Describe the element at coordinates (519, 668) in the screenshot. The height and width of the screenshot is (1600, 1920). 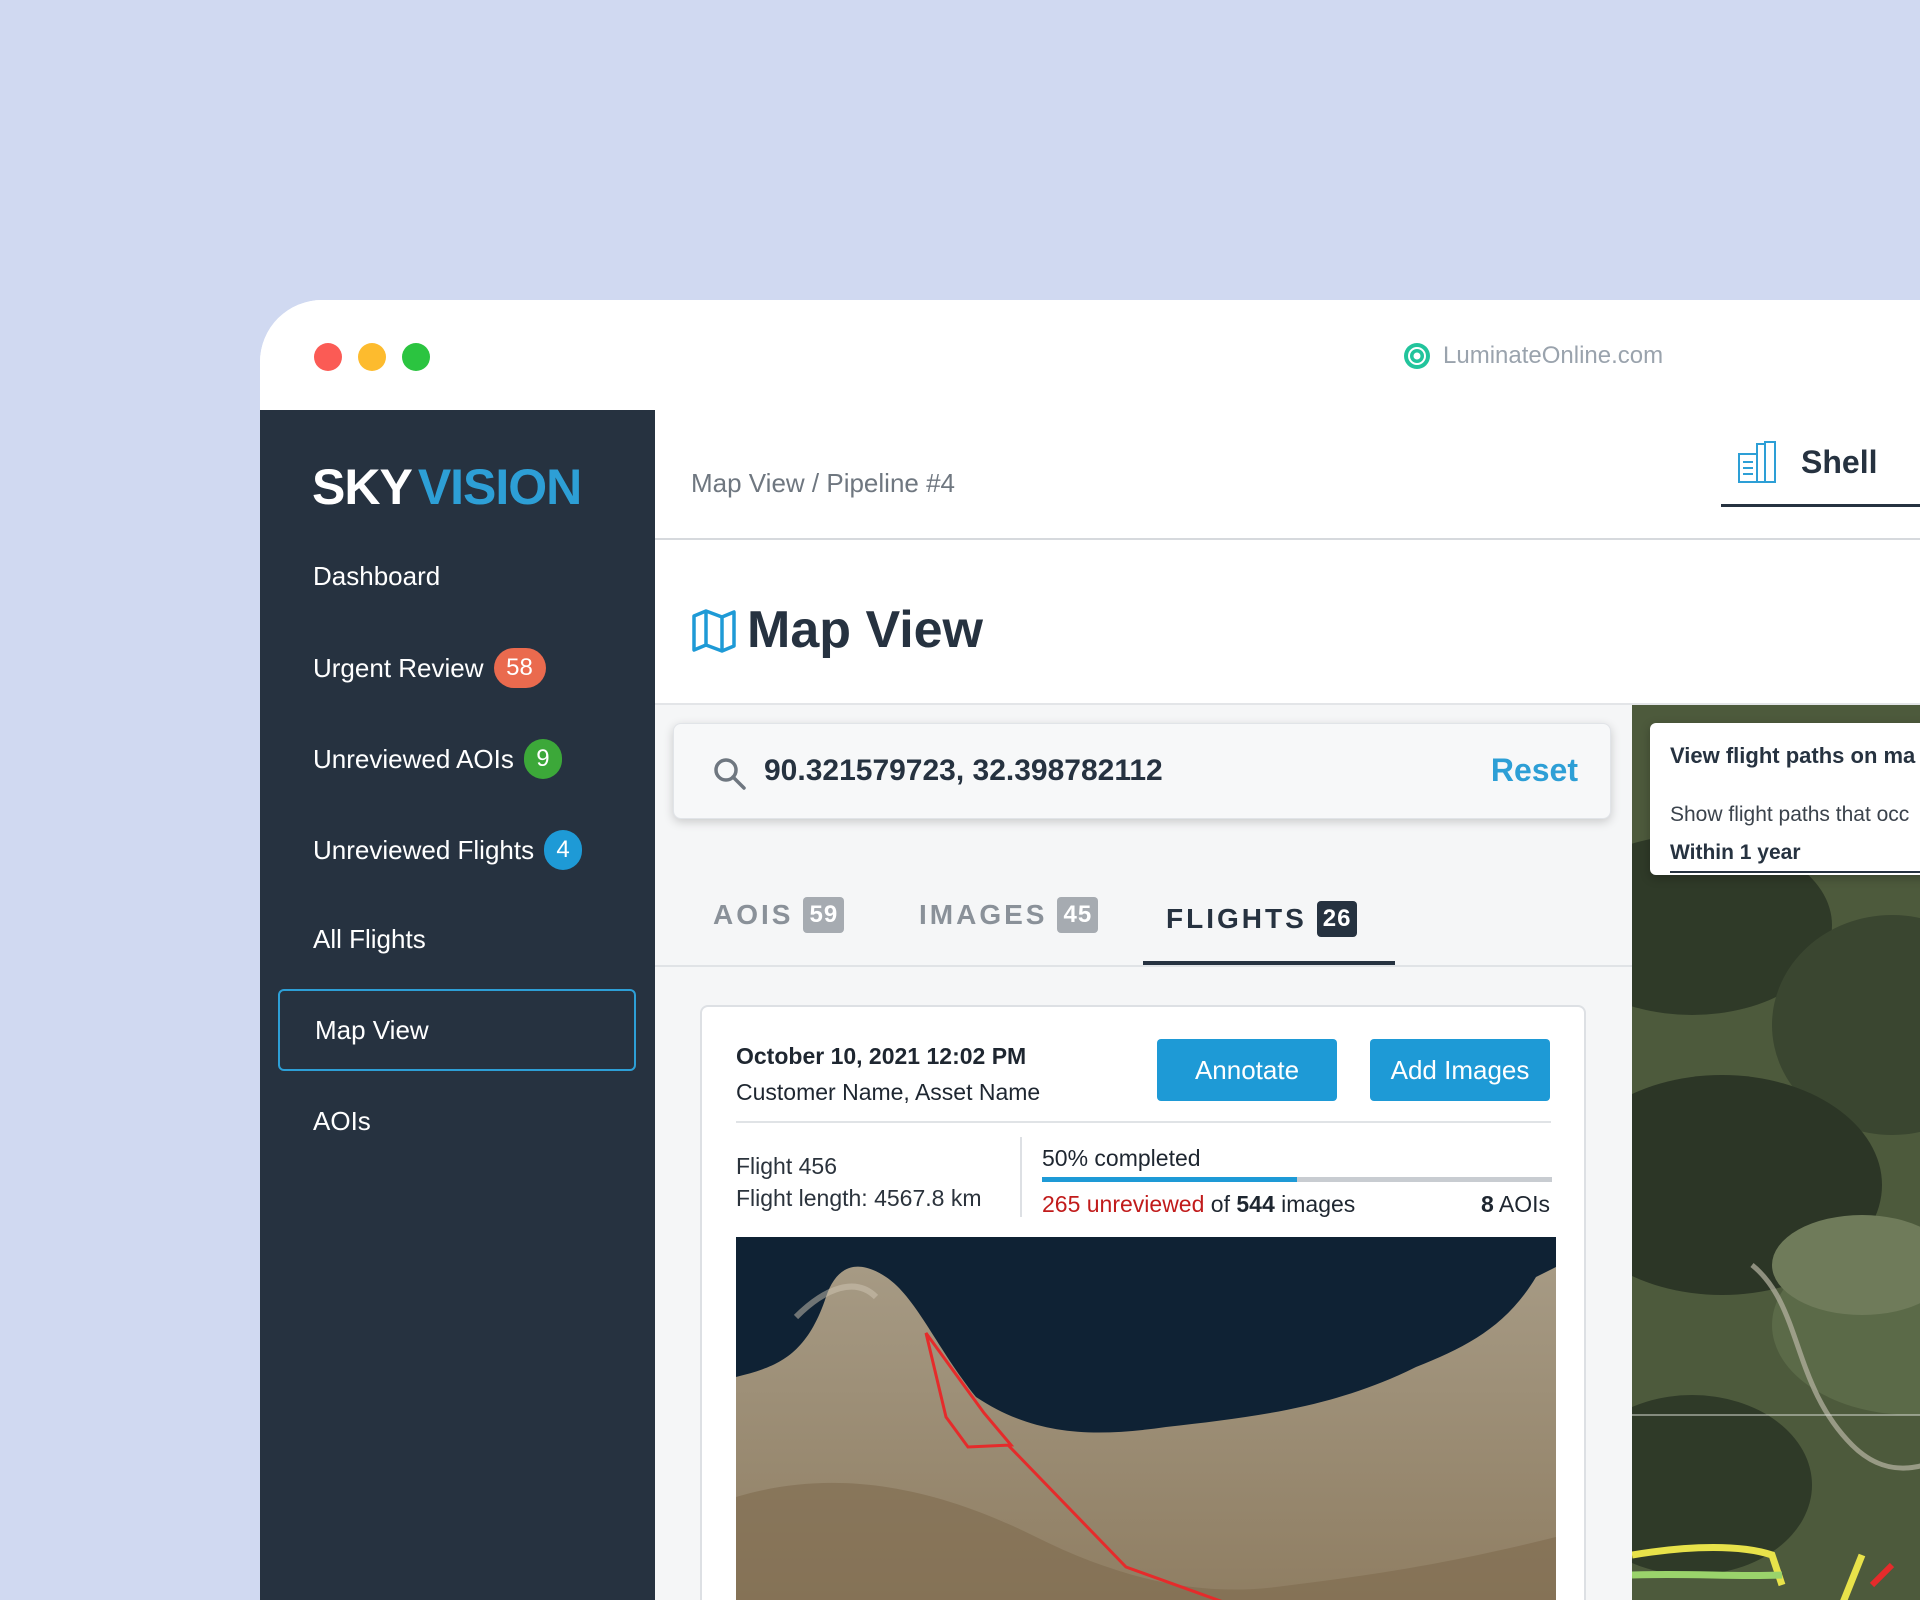
I see `urgent-review-count-badge: 58` at that location.